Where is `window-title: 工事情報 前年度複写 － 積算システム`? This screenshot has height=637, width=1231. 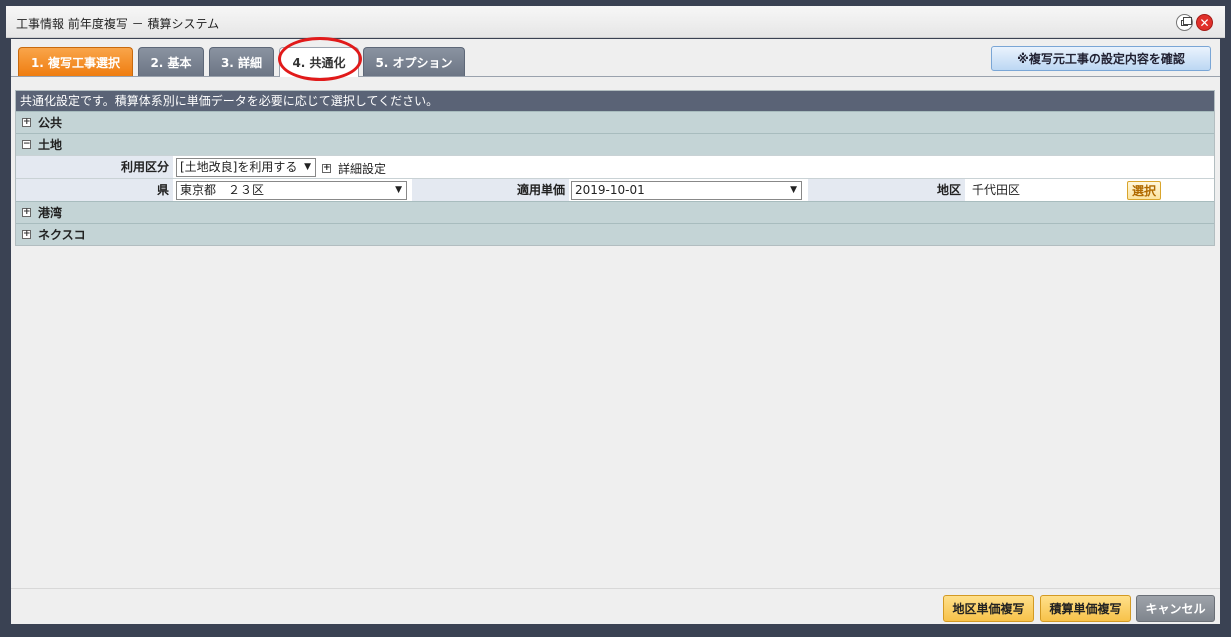 window-title: 工事情報 前年度複写 － 積算システム is located at coordinates (118, 24).